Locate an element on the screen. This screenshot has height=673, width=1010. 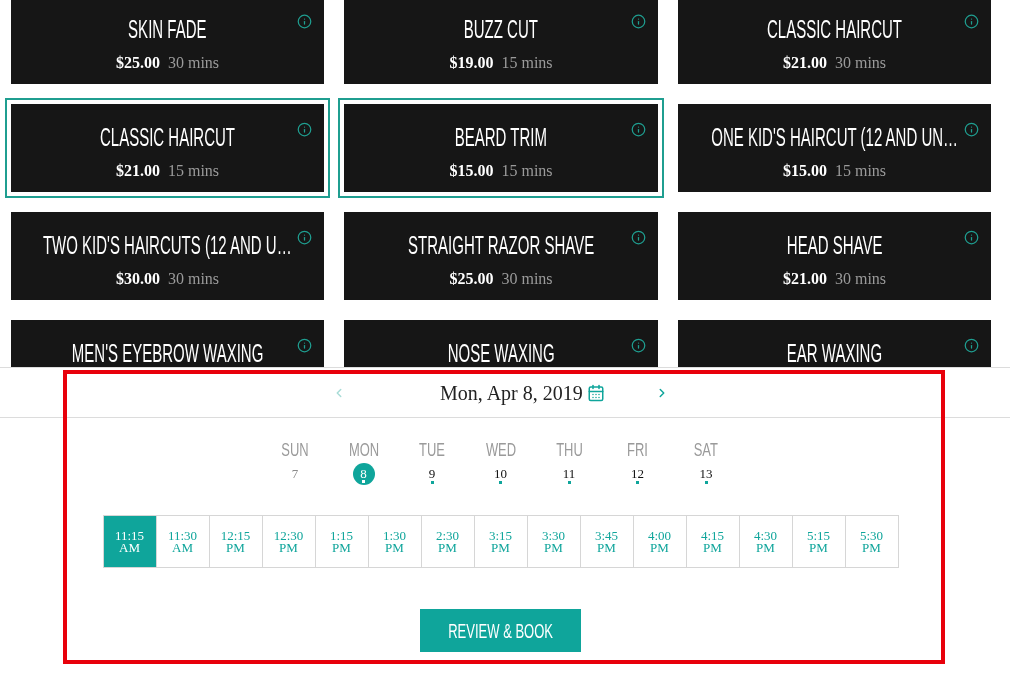
calendar-icon is located at coordinates (595, 392).